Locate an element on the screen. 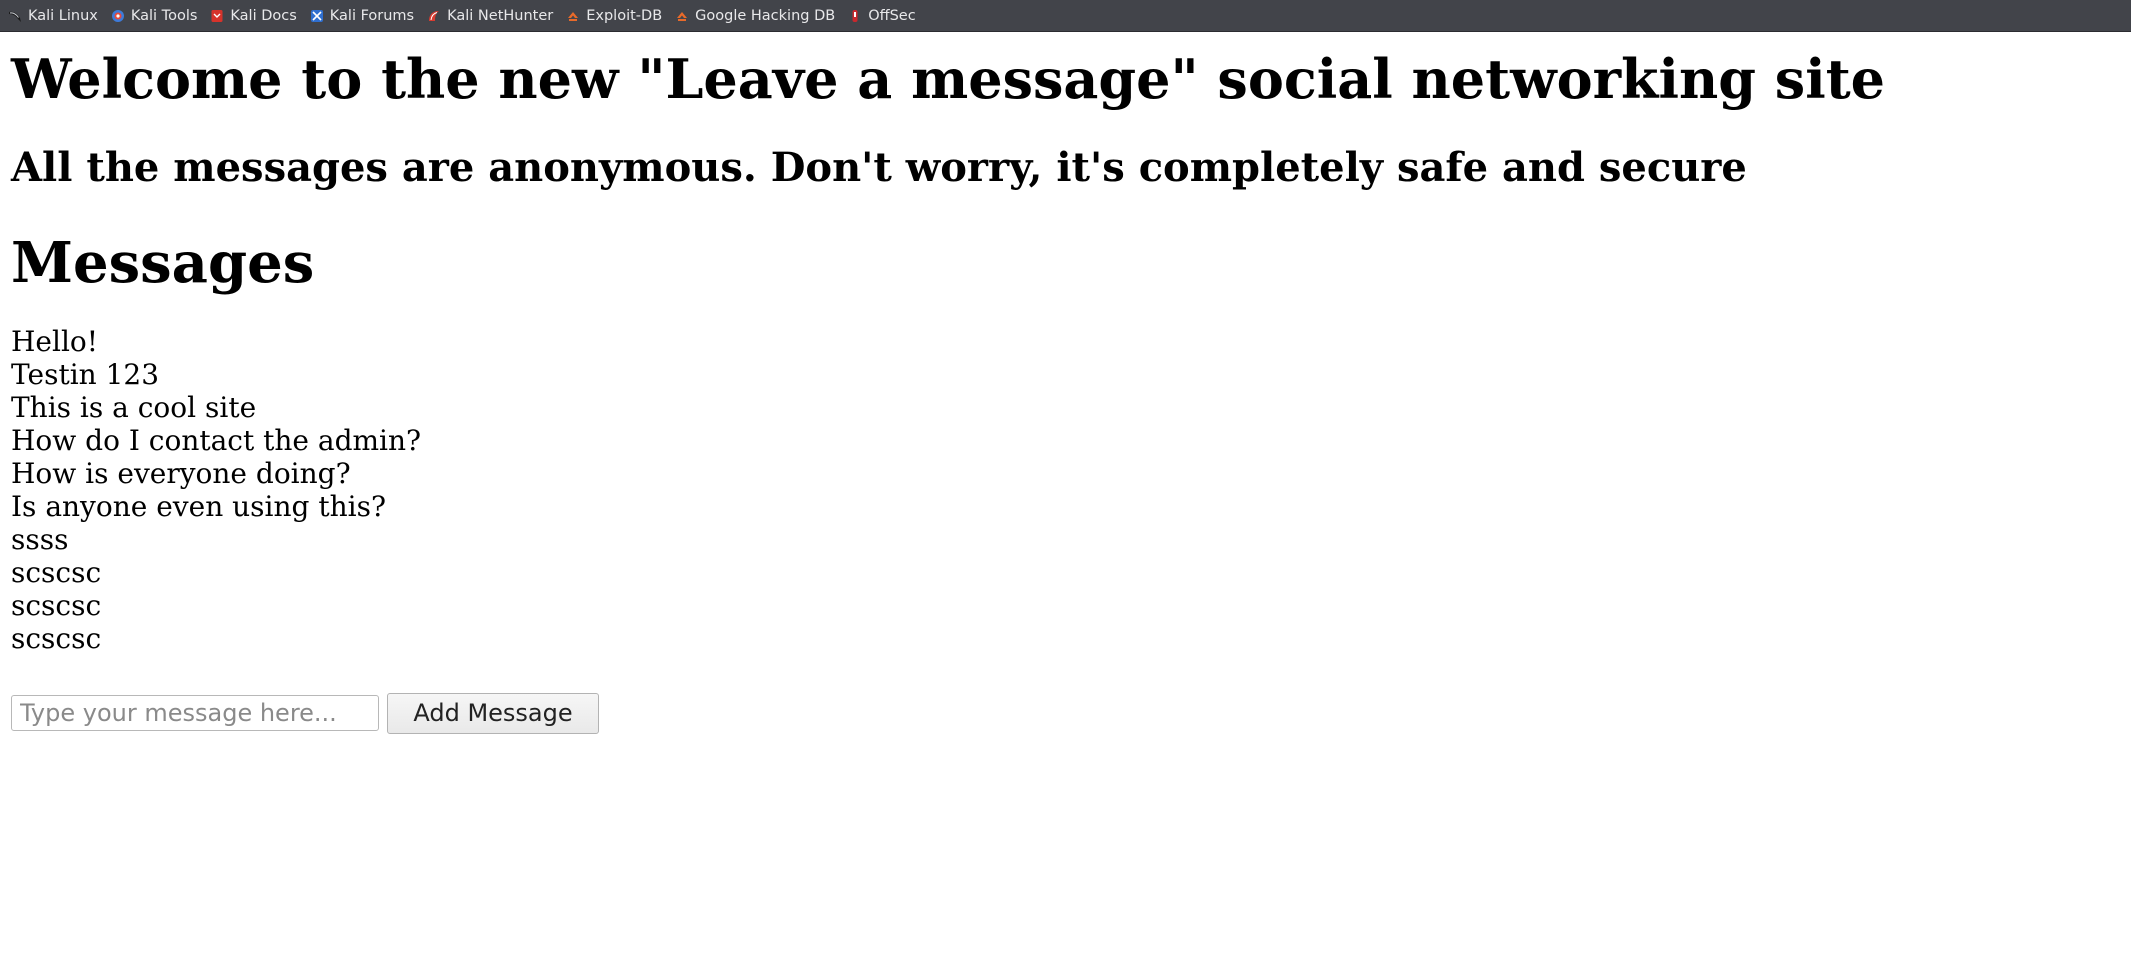 Image resolution: width=2131 pixels, height=964 pixels. message-input is located at coordinates (195, 713).